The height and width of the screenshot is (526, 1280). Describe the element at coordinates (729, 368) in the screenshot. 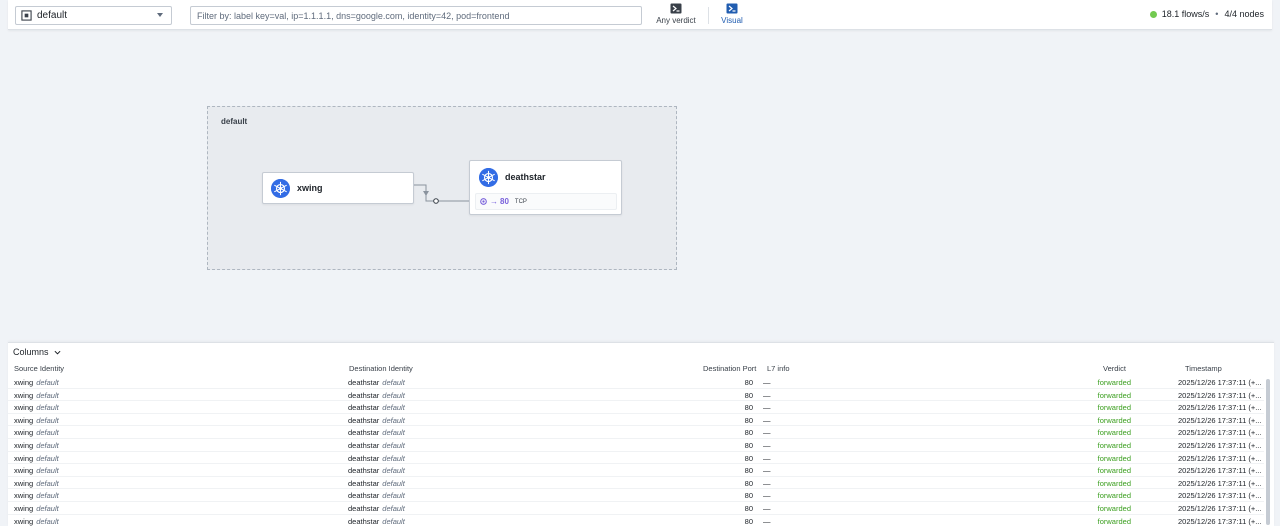

I see `header-destination-port: Destination Port` at that location.